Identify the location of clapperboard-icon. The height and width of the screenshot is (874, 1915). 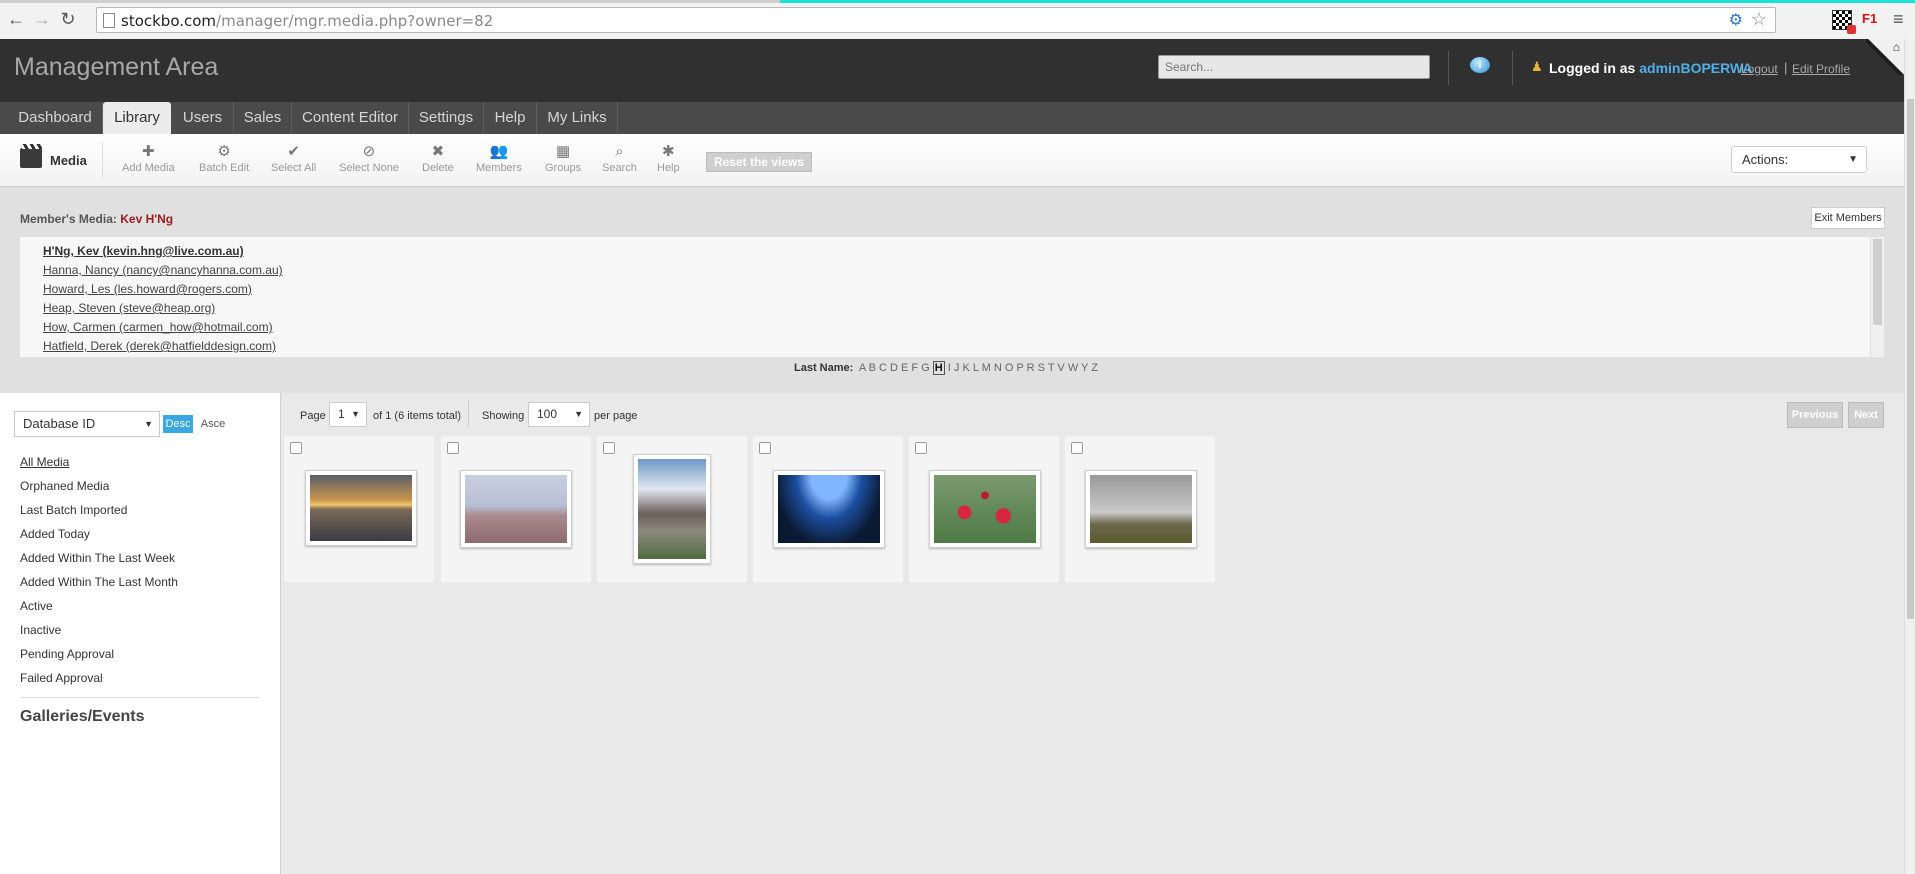
(31, 156).